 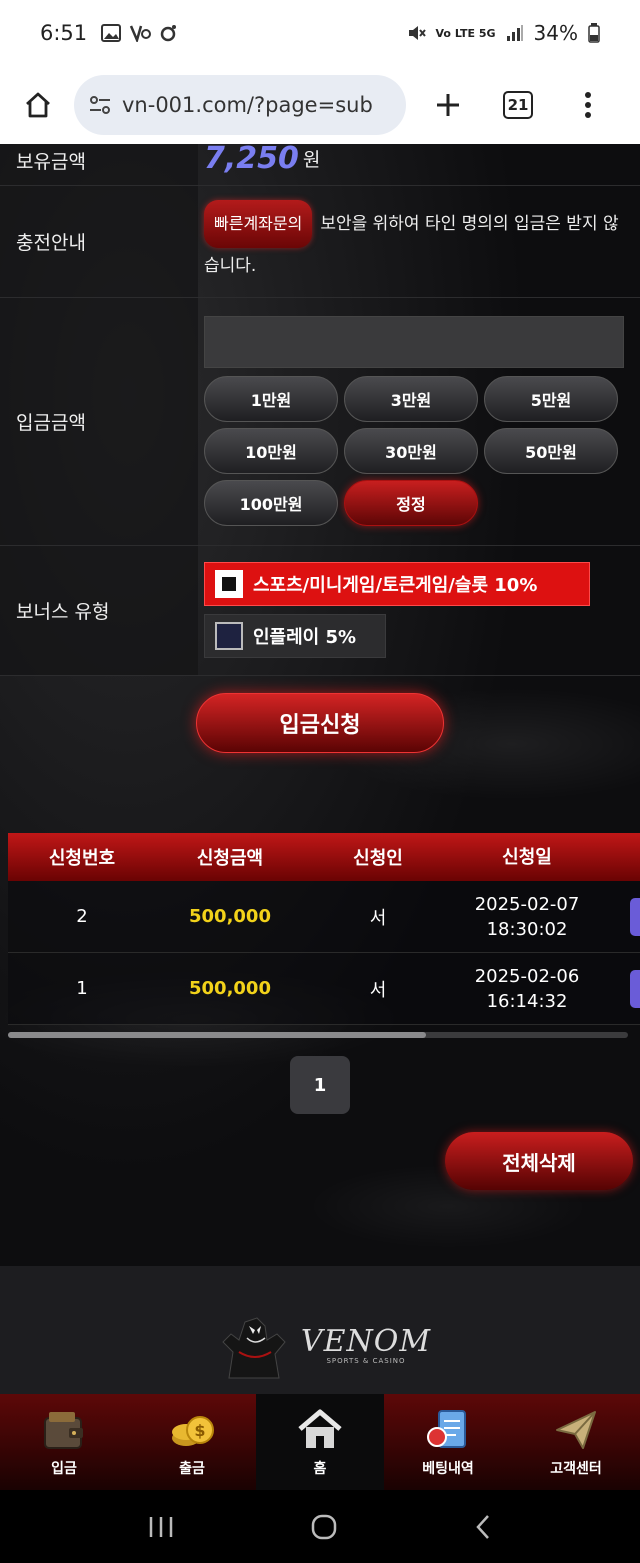 I want to click on tab-count: 21, so click(x=518, y=105).